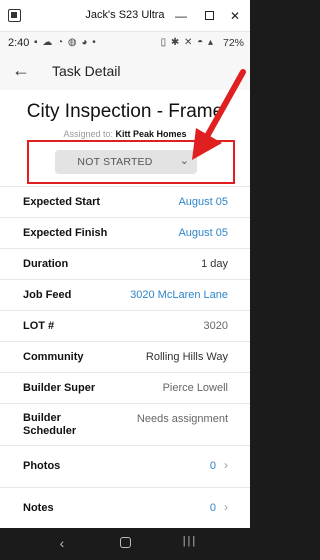 The image size is (320, 560). What do you see at coordinates (125, 424) in the screenshot?
I see `row-builder-scheduler: Builder Scheduler Needs assignment` at bounding box center [125, 424].